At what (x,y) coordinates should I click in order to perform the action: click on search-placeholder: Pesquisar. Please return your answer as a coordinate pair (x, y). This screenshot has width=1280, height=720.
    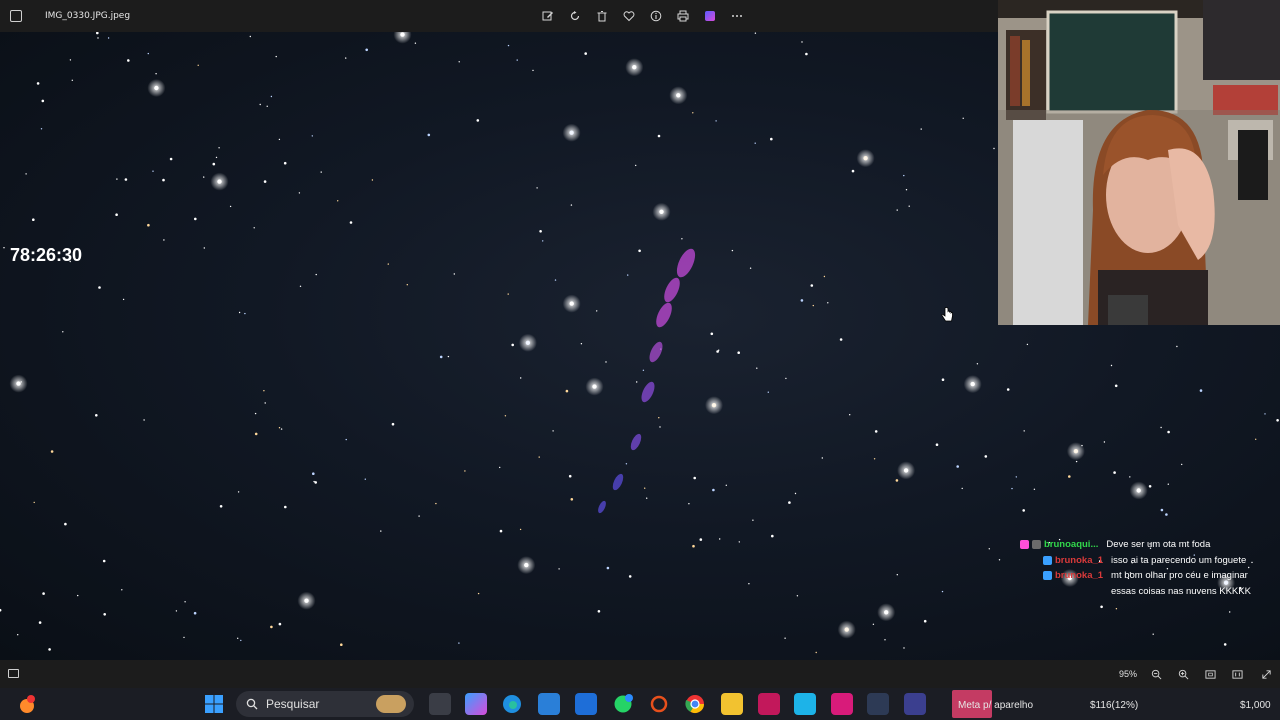
    Looking at the image, I should click on (293, 704).